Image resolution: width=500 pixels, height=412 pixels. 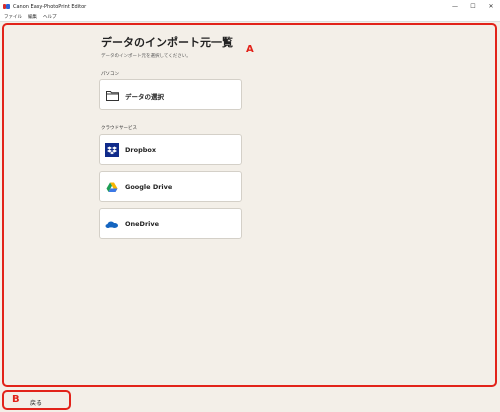 I want to click on back-button-label: 戻る, so click(x=36, y=402).